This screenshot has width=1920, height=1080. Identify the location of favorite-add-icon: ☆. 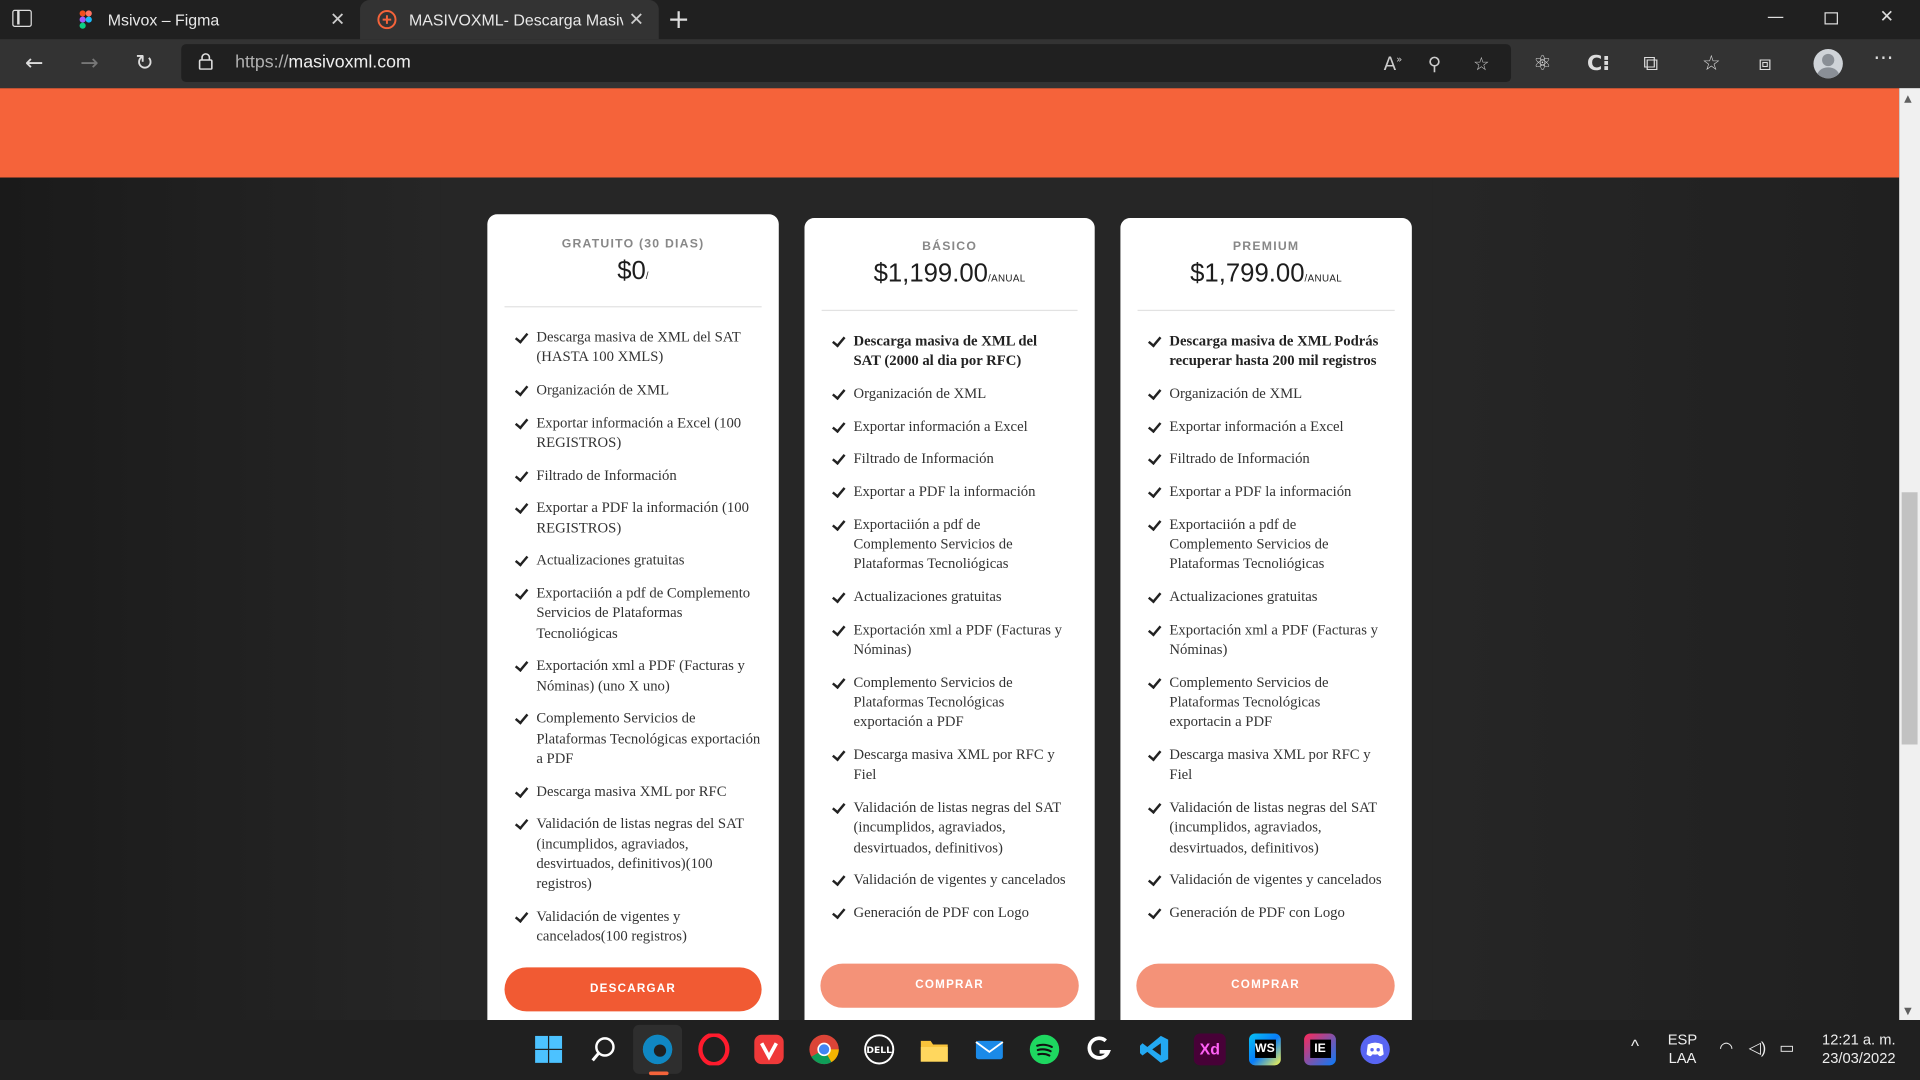
(1481, 64).